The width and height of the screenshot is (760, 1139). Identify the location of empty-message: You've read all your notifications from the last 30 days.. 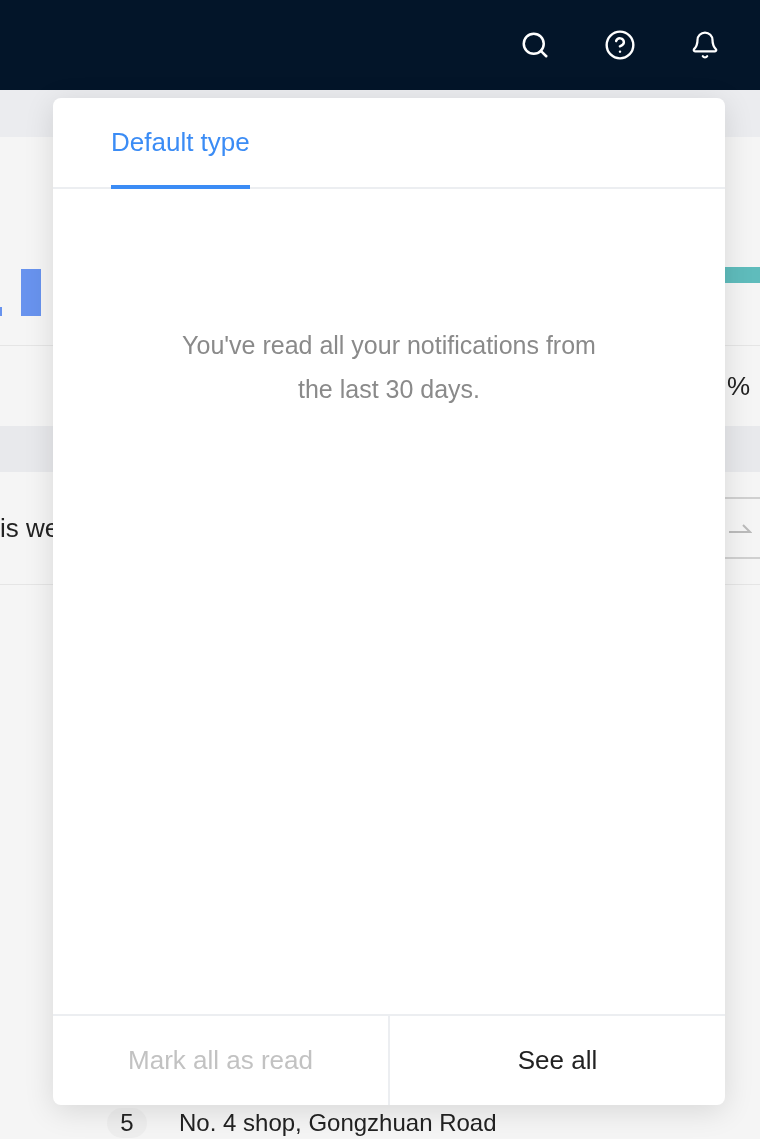
(389, 367).